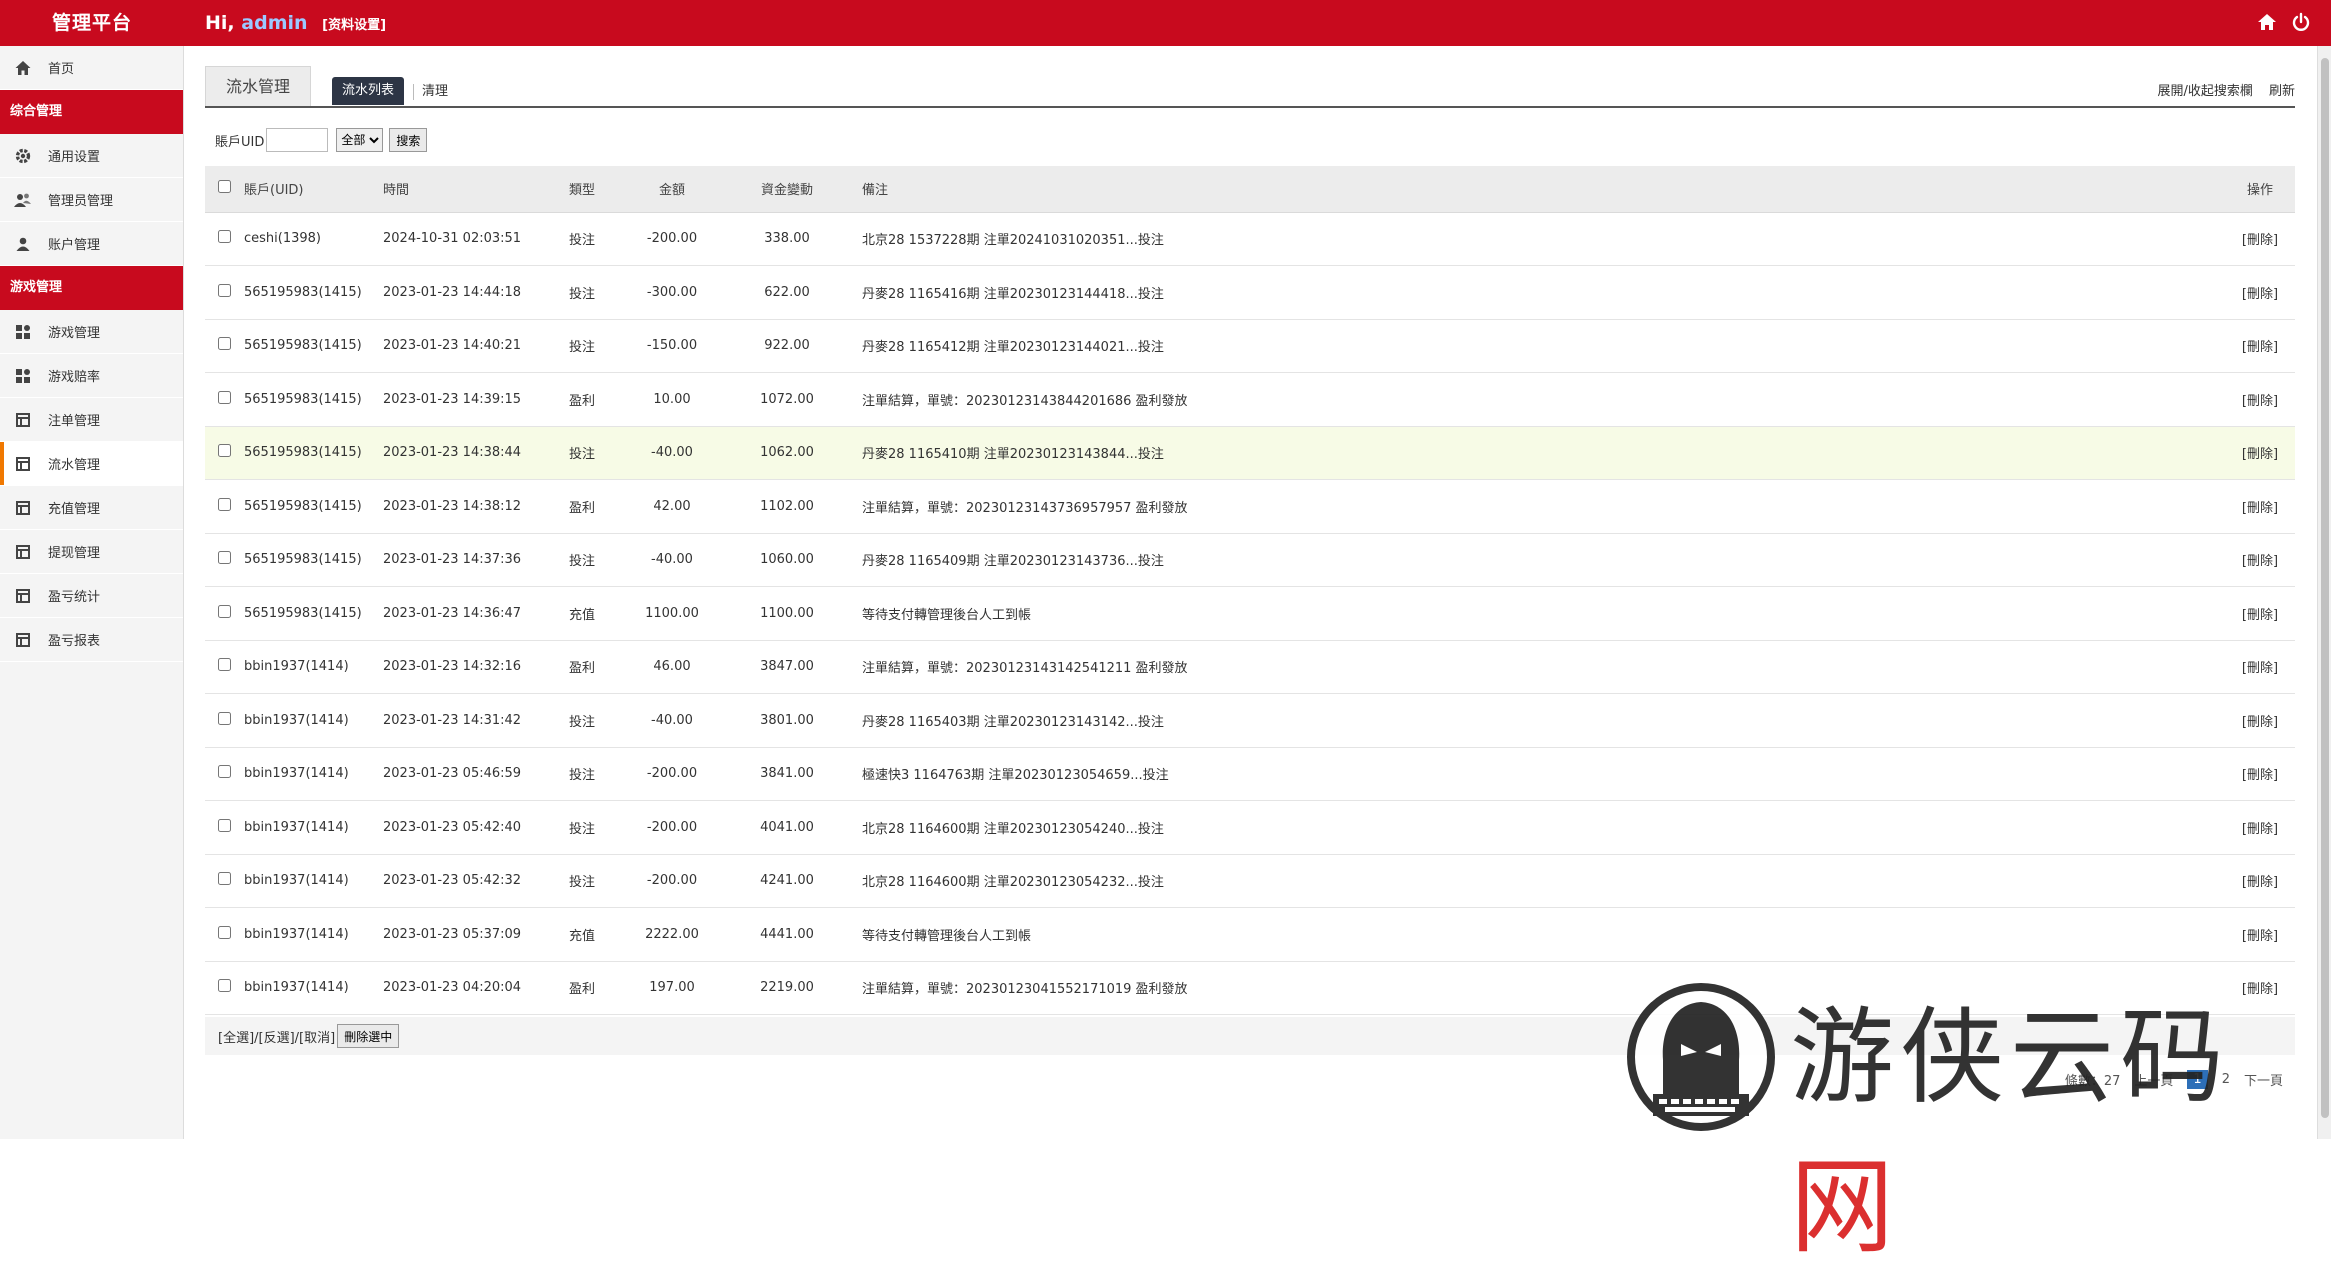 This screenshot has width=2331, height=1282. I want to click on power-icon, so click(2301, 22).